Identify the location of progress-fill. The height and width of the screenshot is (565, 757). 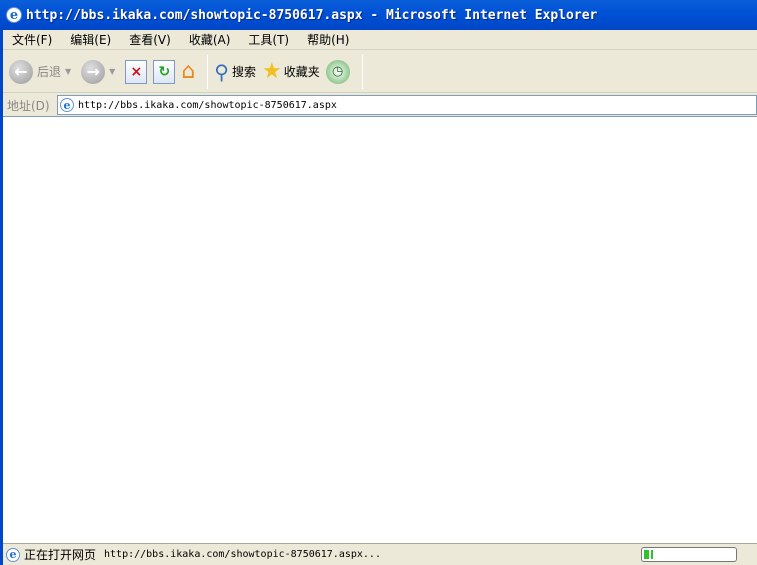
(648, 554).